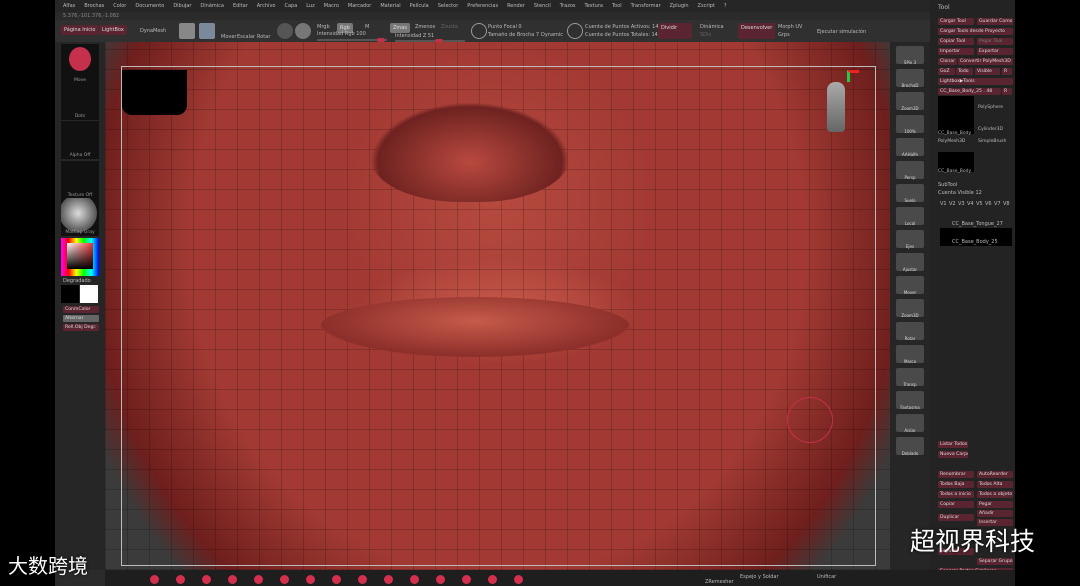 This screenshot has width=1080, height=586. I want to click on pagina-inicio-button: Página Inicio, so click(80, 30).